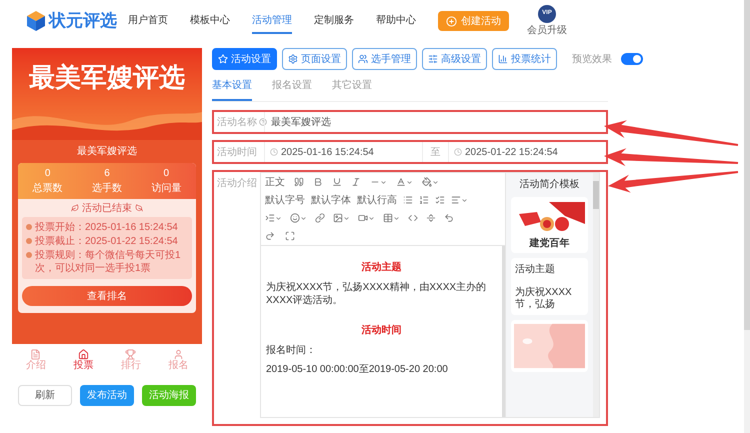 The height and width of the screenshot is (433, 750). What do you see at coordinates (272, 21) in the screenshot?
I see `nav-link: 活动管理` at bounding box center [272, 21].